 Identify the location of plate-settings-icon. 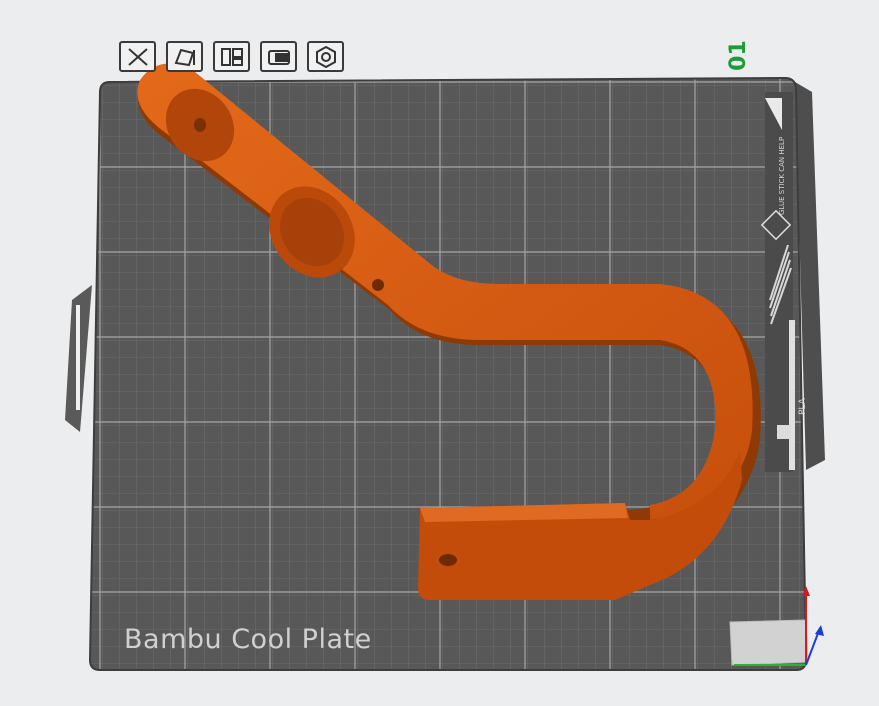
(325, 56).